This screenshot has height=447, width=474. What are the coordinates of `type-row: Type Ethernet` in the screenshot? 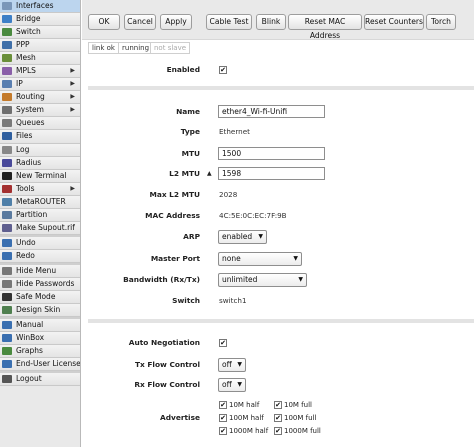 It's located at (281, 132).